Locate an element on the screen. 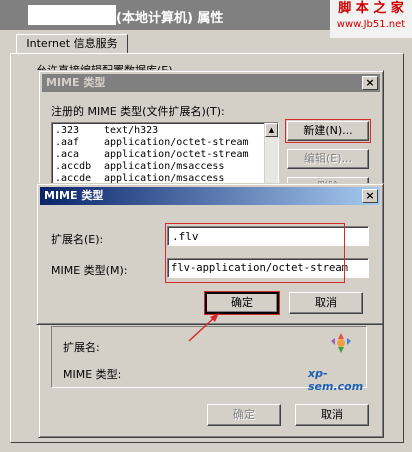  redacted-computer-name is located at coordinates (72, 15).